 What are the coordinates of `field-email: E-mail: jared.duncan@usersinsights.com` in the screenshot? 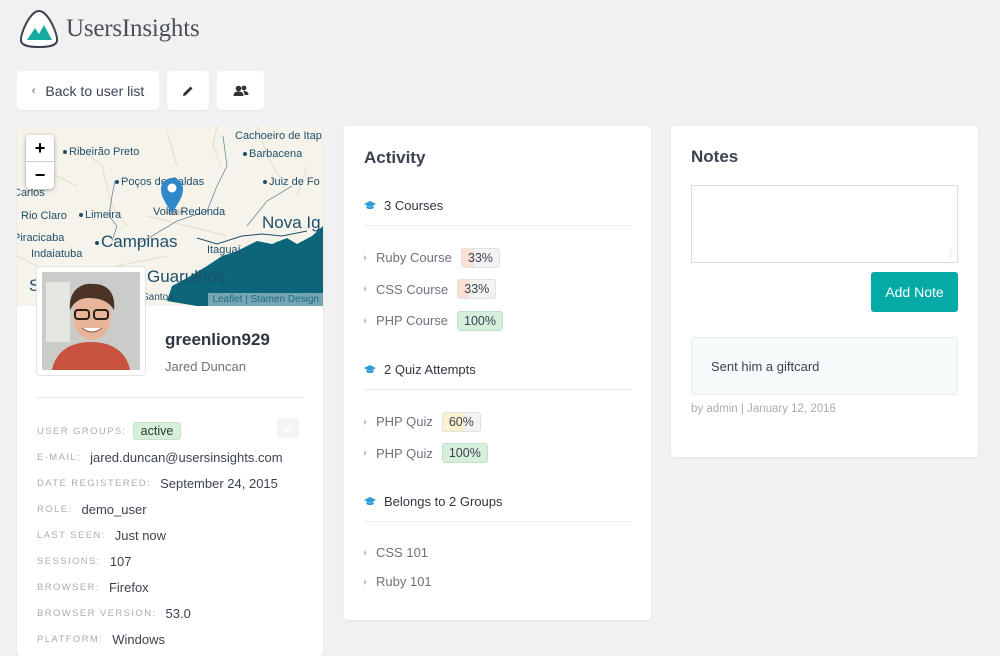 It's located at (160, 457).